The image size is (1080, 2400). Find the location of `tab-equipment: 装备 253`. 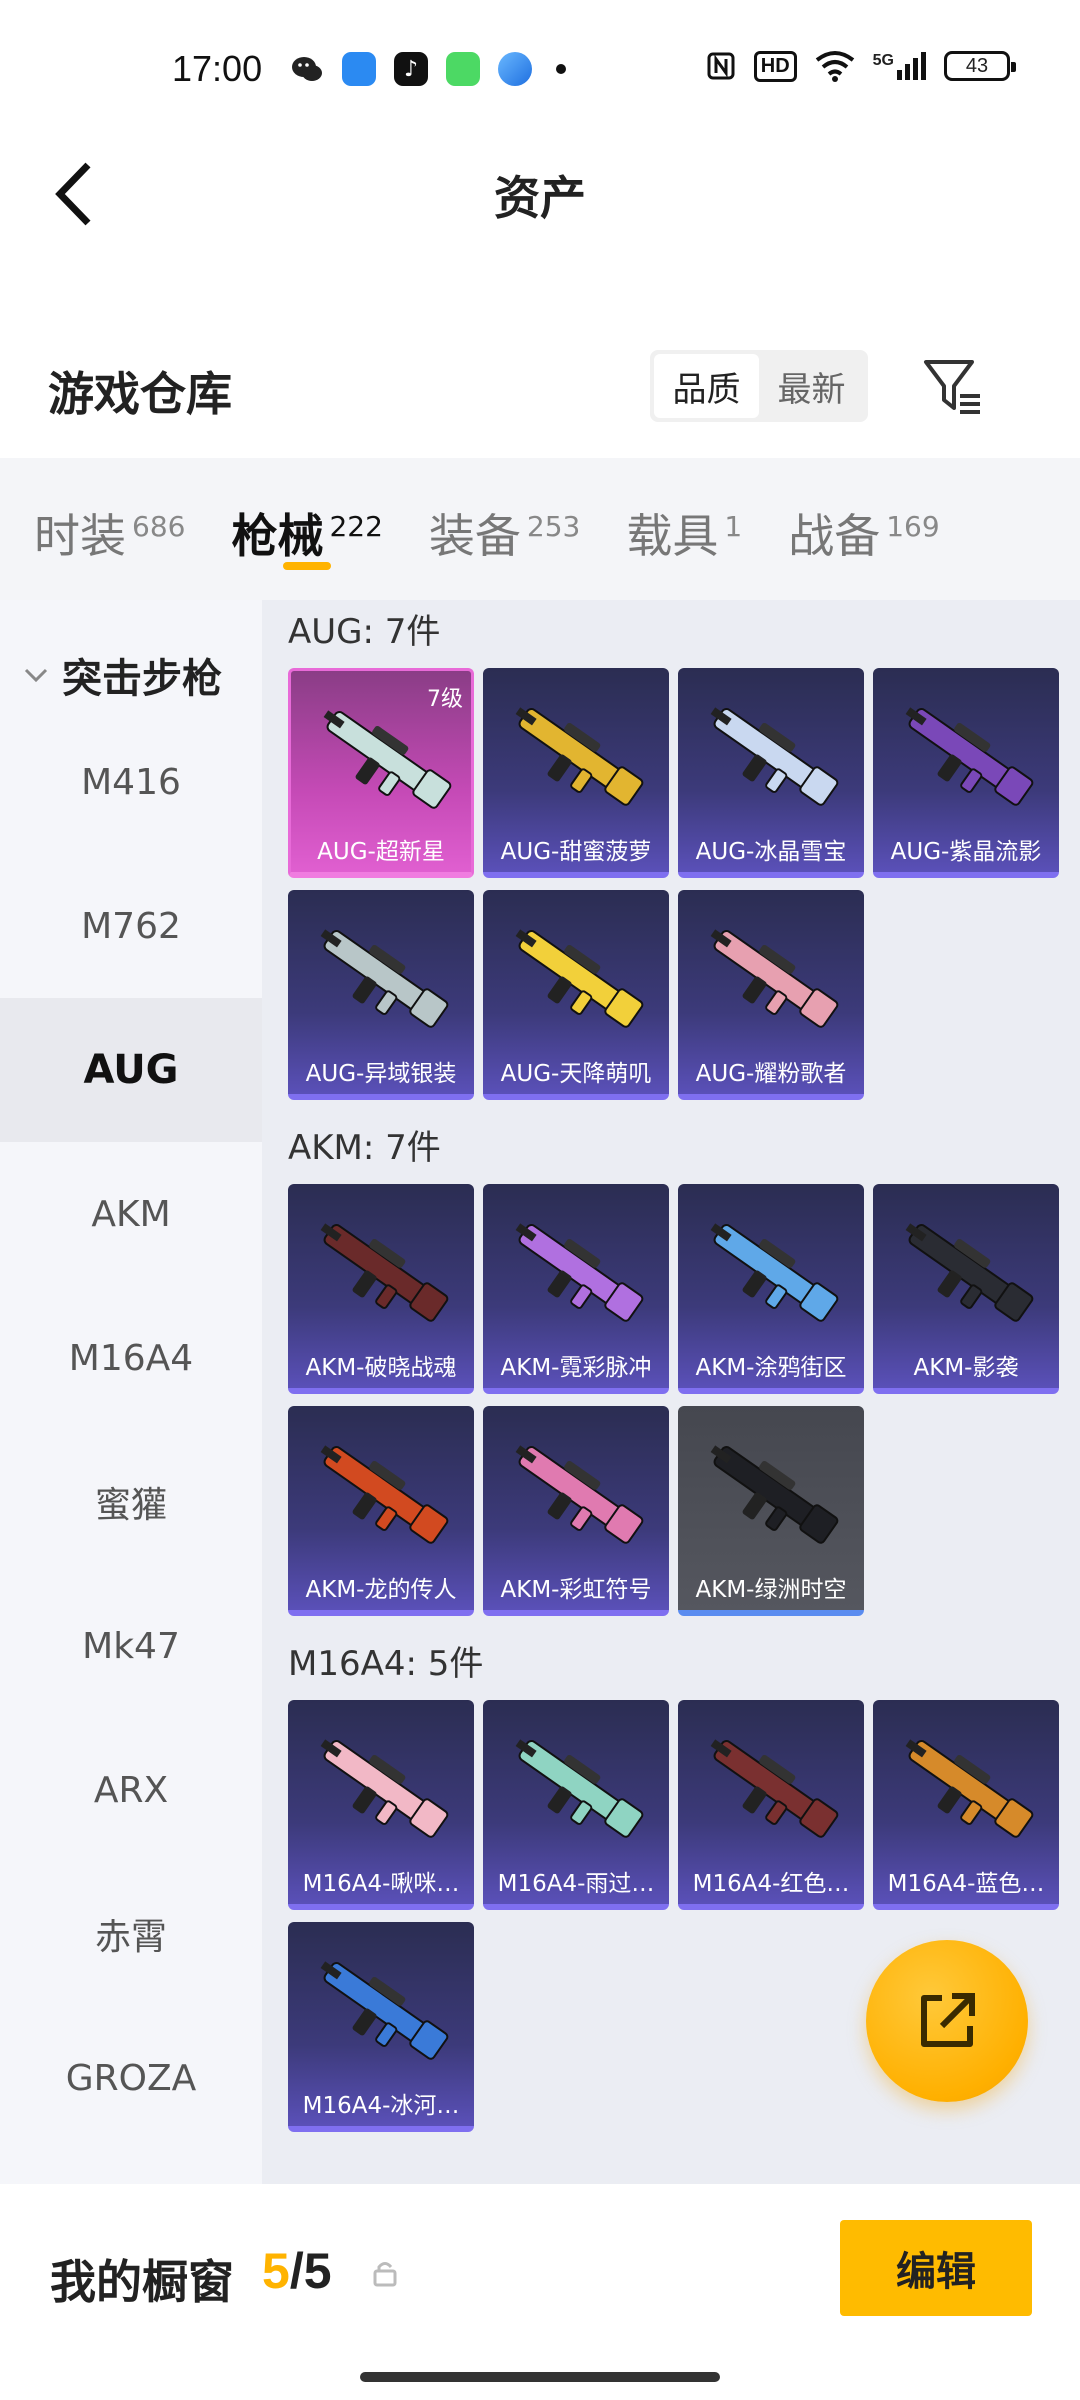

tab-equipment: 装备 253 is located at coordinates (504, 529).